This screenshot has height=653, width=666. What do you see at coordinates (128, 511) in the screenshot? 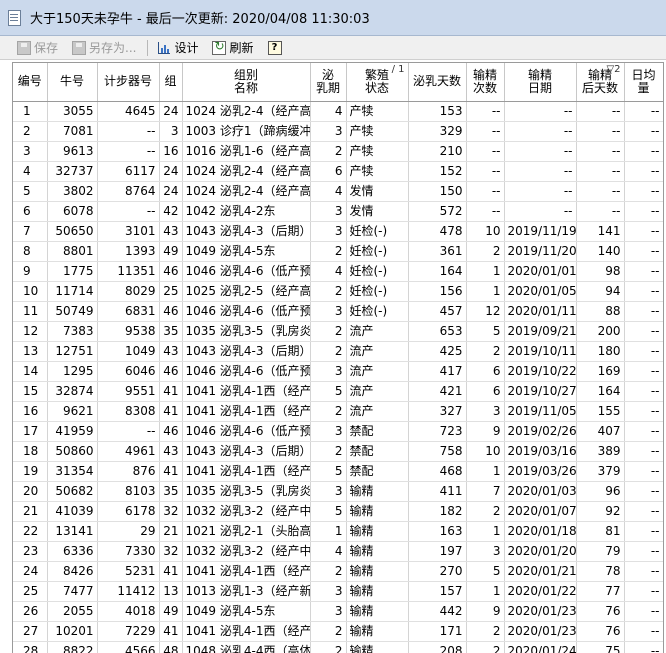
I see `cell-pedometer: 6178` at bounding box center [128, 511].